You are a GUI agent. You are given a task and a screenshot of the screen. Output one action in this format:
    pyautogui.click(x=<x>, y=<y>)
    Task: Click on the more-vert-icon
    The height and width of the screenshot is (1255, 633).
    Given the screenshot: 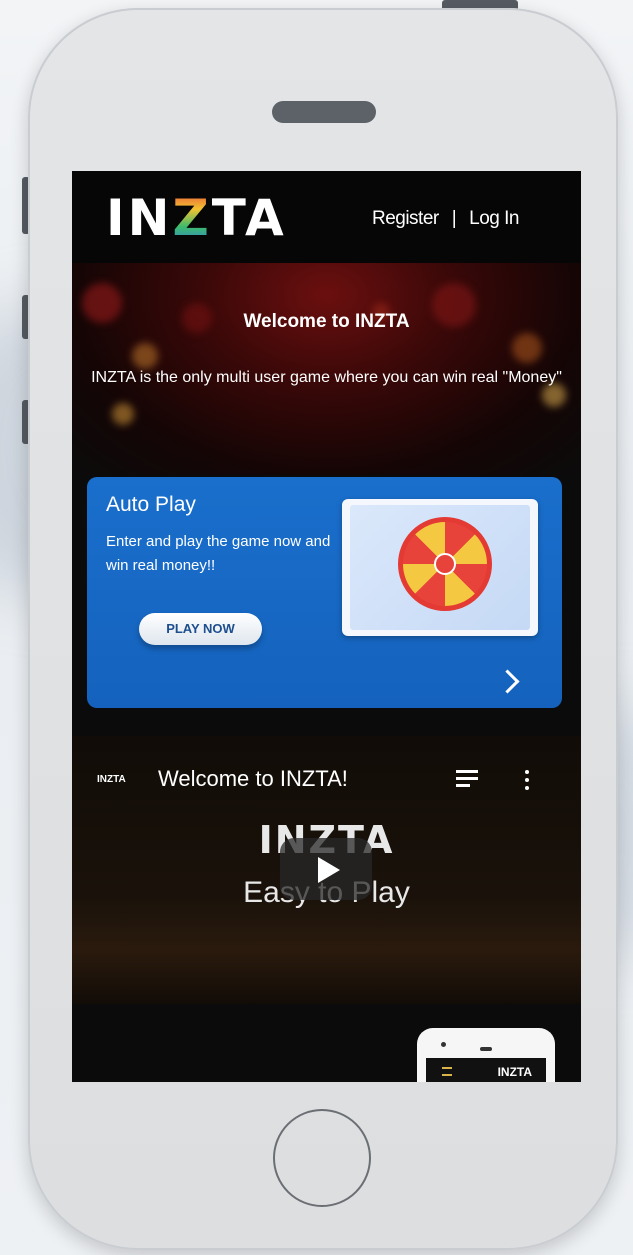 What is the action you would take?
    pyautogui.click(x=527, y=782)
    